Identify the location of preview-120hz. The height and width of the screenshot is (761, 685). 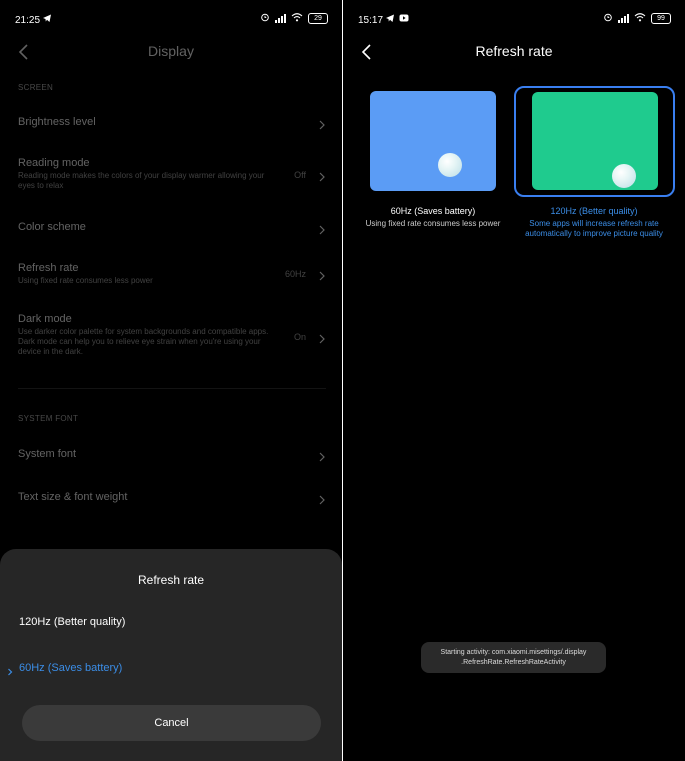
(595, 141).